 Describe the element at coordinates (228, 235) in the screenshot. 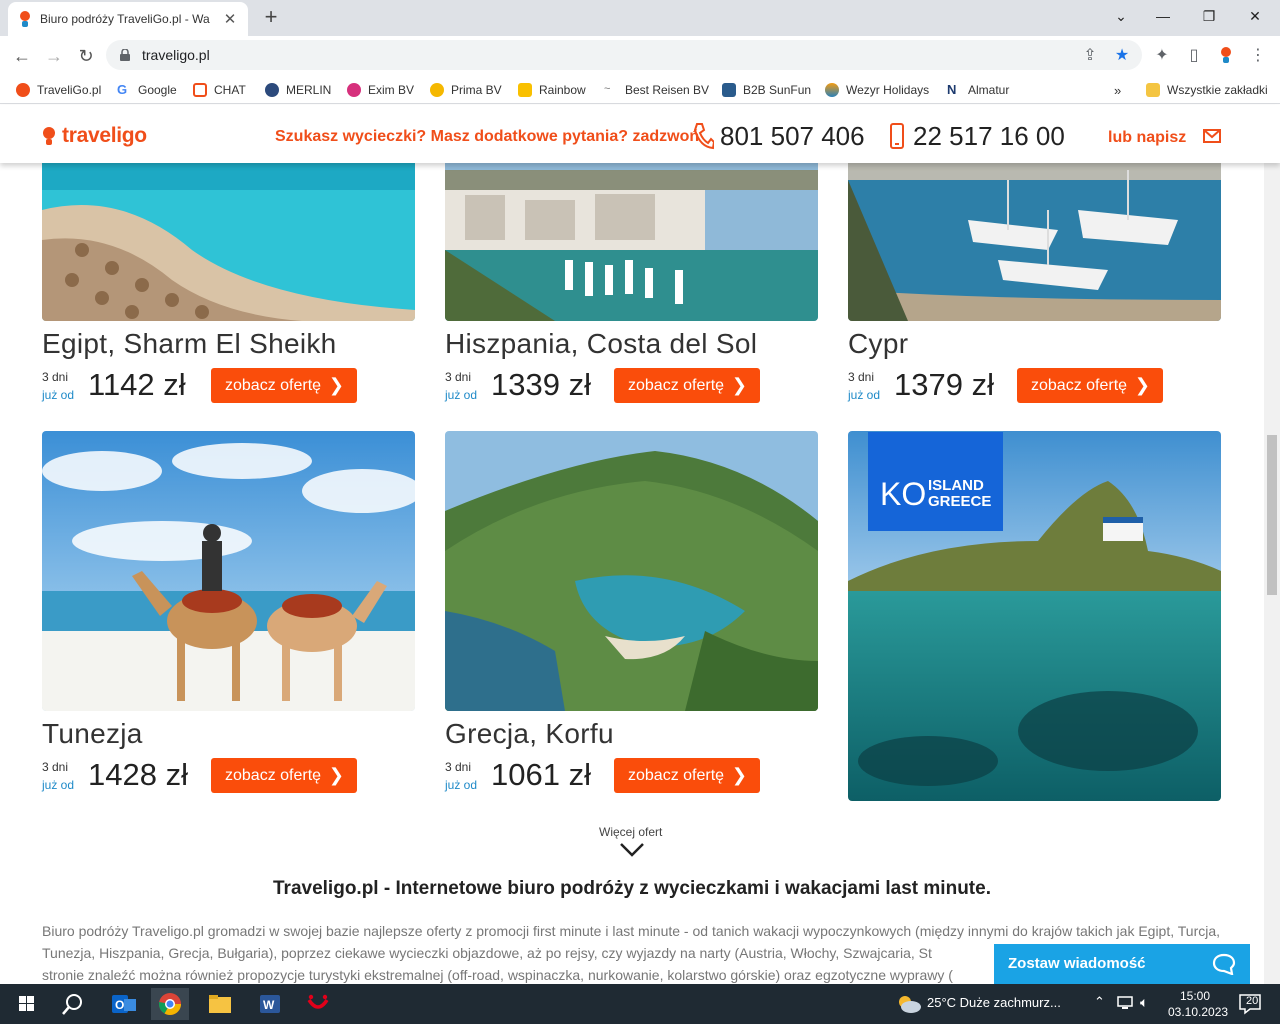

I see `egypt-offer-photo` at that location.